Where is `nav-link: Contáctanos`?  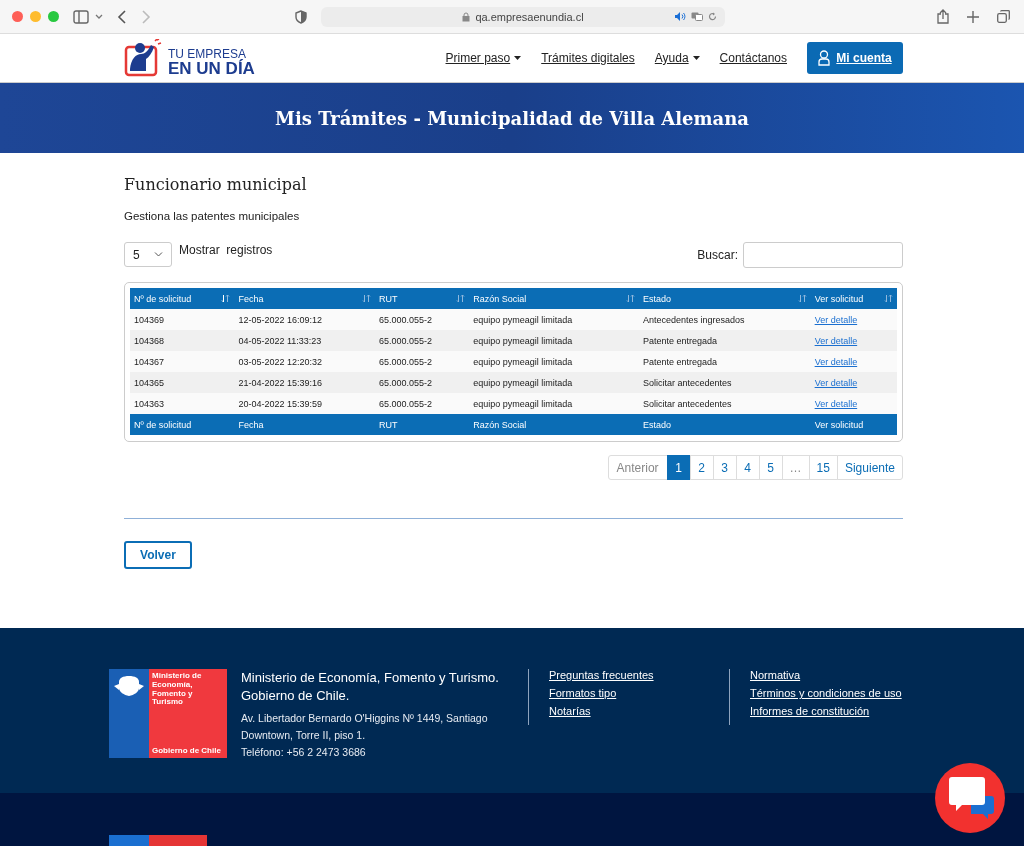
nav-link: Contáctanos is located at coordinates (753, 58).